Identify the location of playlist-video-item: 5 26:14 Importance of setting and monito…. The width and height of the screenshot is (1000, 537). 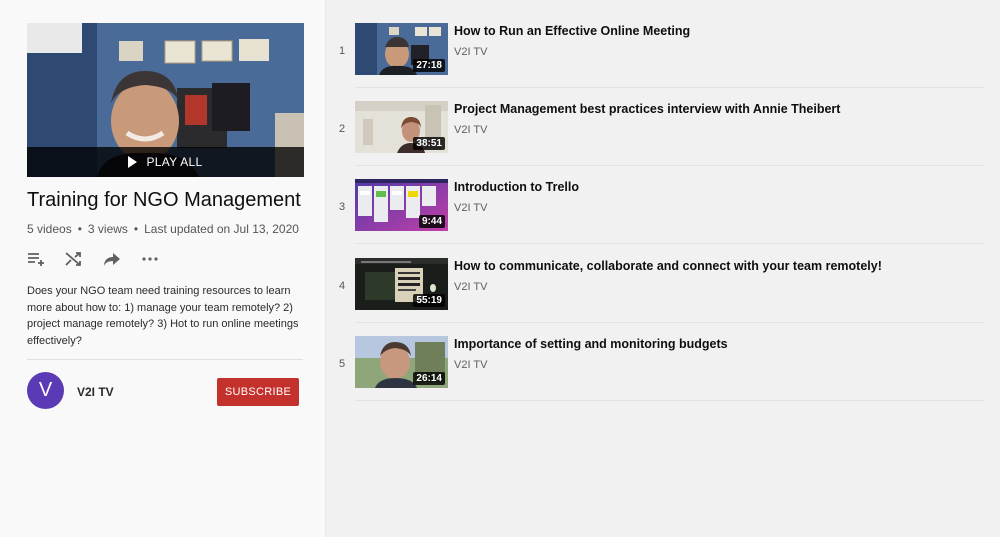
(656, 375).